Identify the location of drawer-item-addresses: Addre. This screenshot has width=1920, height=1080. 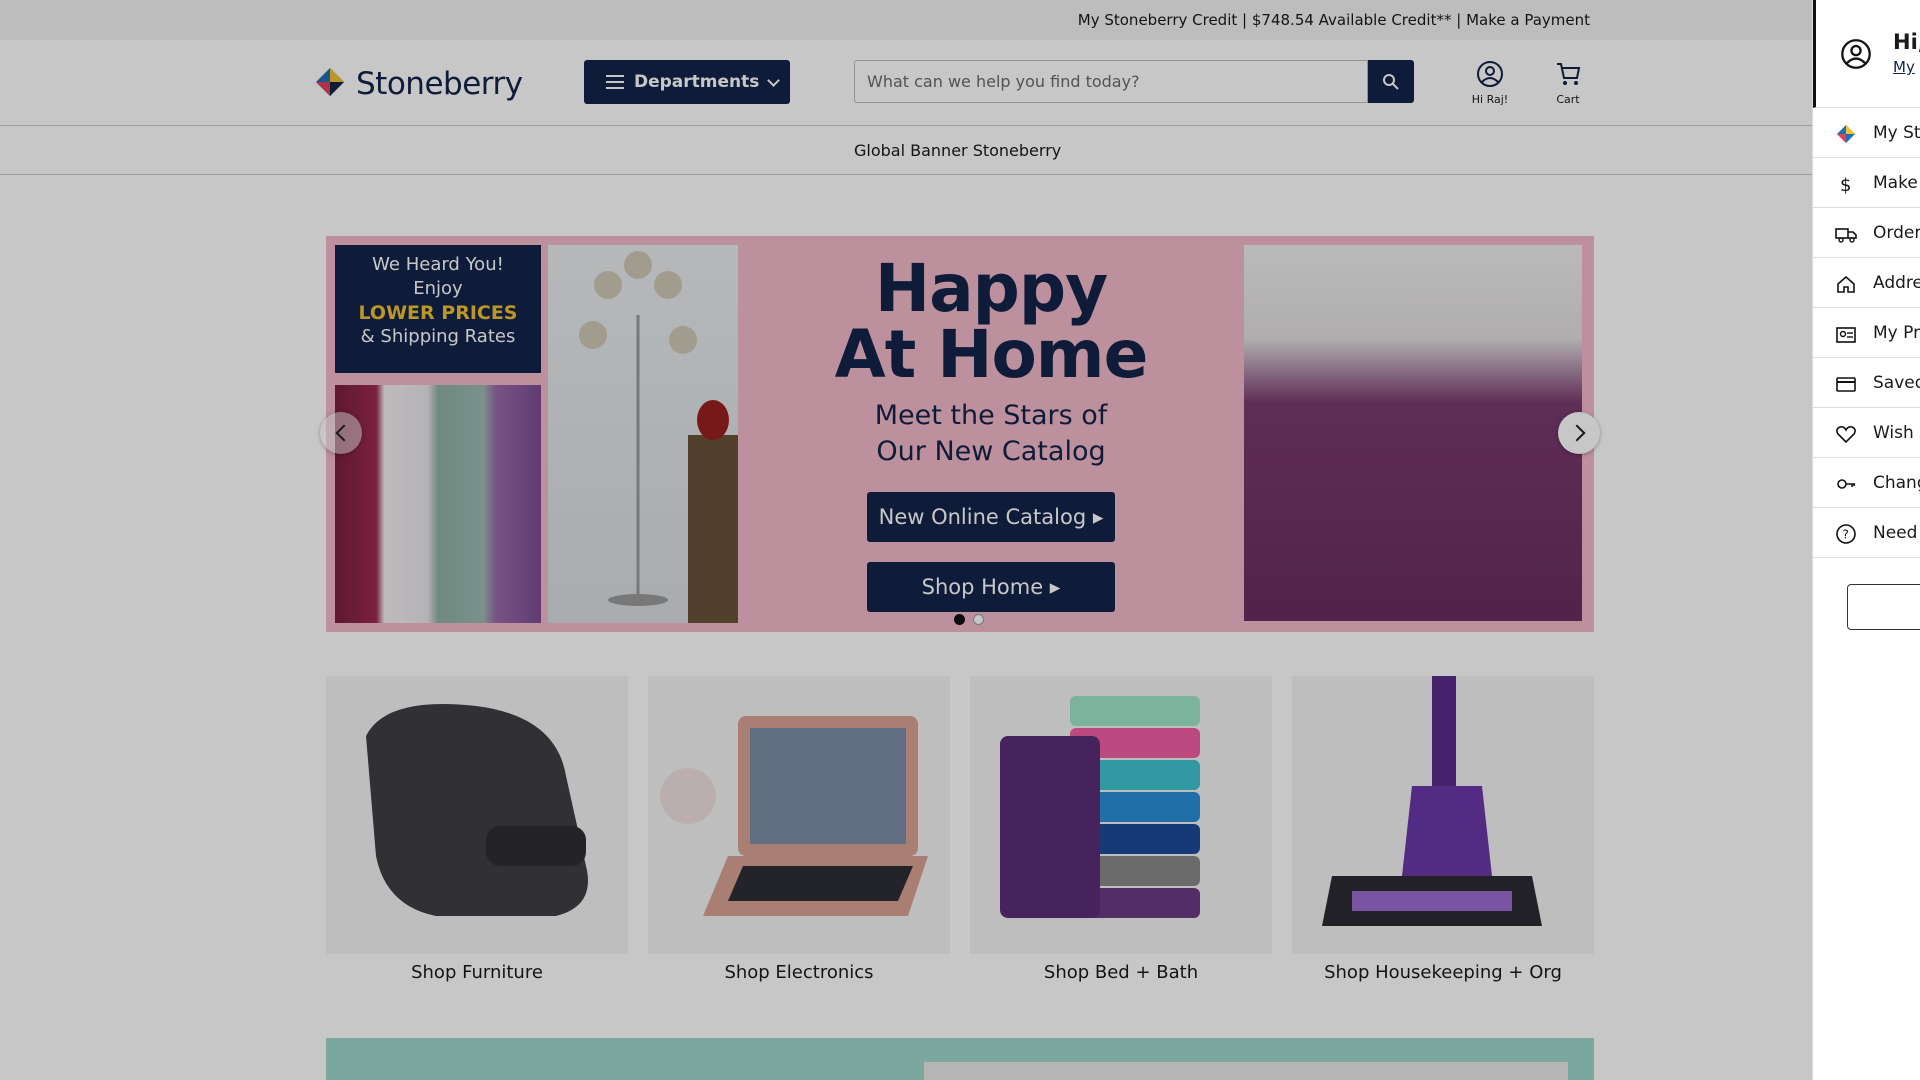
(1866, 283).